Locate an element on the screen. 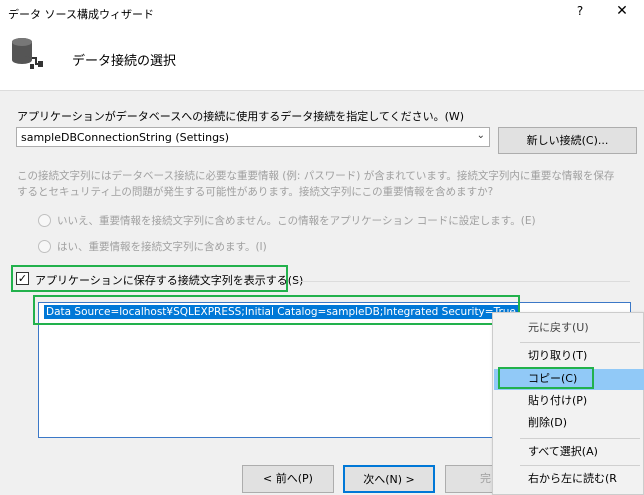  radio-include-sensitive-label: はい、重要情報を接続文字列に含めます。(I) is located at coordinates (162, 247).